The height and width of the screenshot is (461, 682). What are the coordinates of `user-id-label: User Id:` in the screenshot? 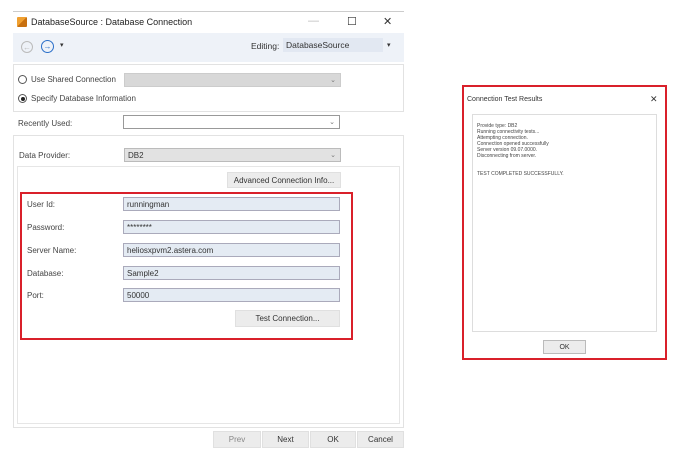 It's located at (41, 204).